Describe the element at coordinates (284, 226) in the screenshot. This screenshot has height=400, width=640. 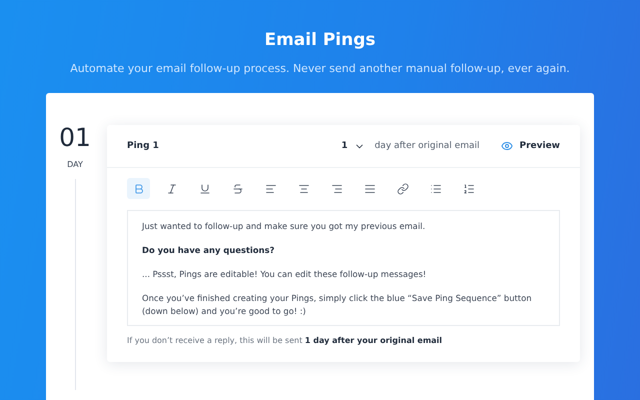
I see `message-paragraph: Just wanted to follow-up and make sure you got my previous email.` at that location.